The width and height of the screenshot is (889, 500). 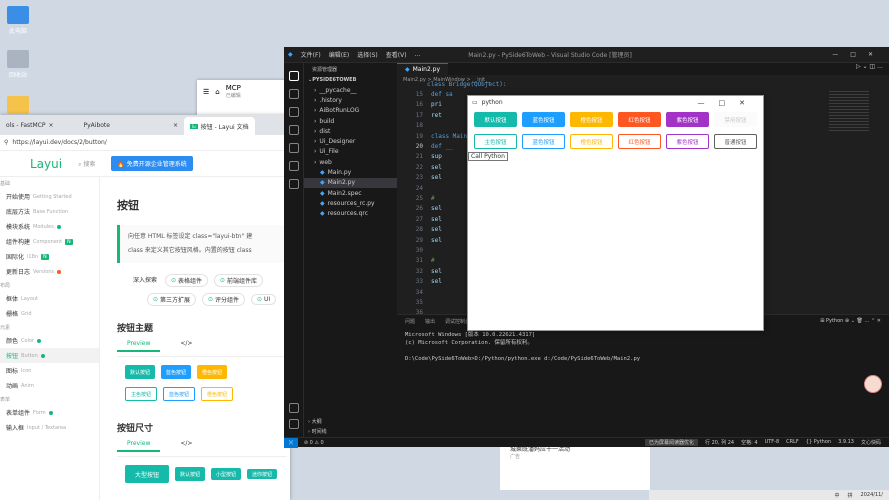 I want to click on status-item: 3.9.13, so click(x=846, y=442).